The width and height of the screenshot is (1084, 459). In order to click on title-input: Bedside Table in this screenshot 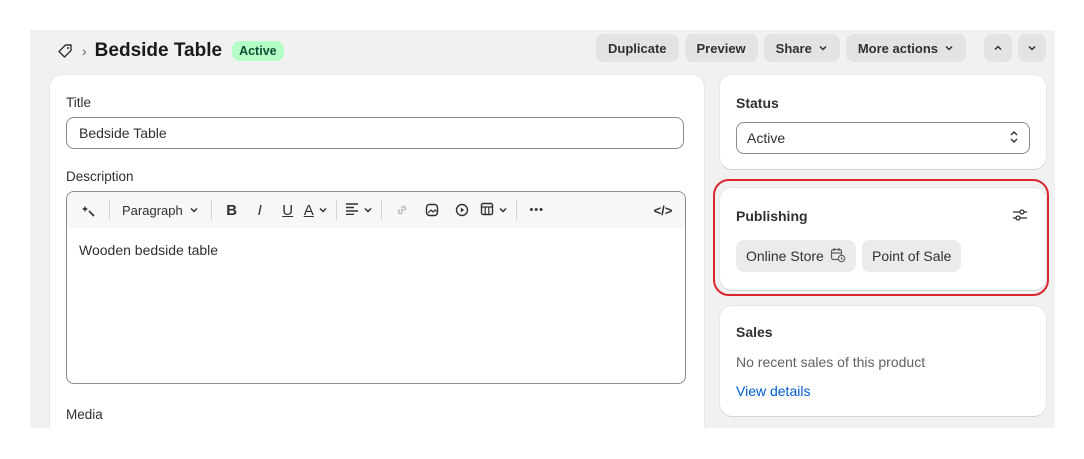, I will do `click(375, 133)`.